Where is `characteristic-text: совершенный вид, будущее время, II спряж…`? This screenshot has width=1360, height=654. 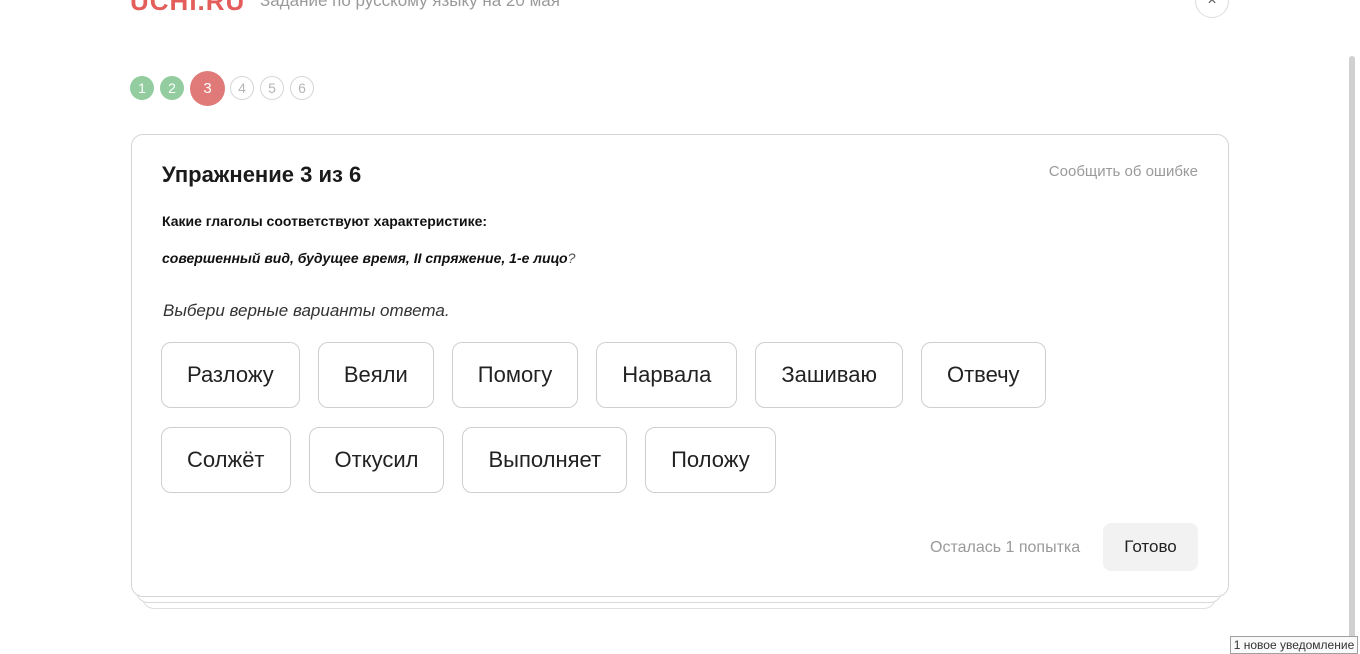
characteristic-text: совершенный вид, будущее время, II спряж… is located at coordinates (368, 258).